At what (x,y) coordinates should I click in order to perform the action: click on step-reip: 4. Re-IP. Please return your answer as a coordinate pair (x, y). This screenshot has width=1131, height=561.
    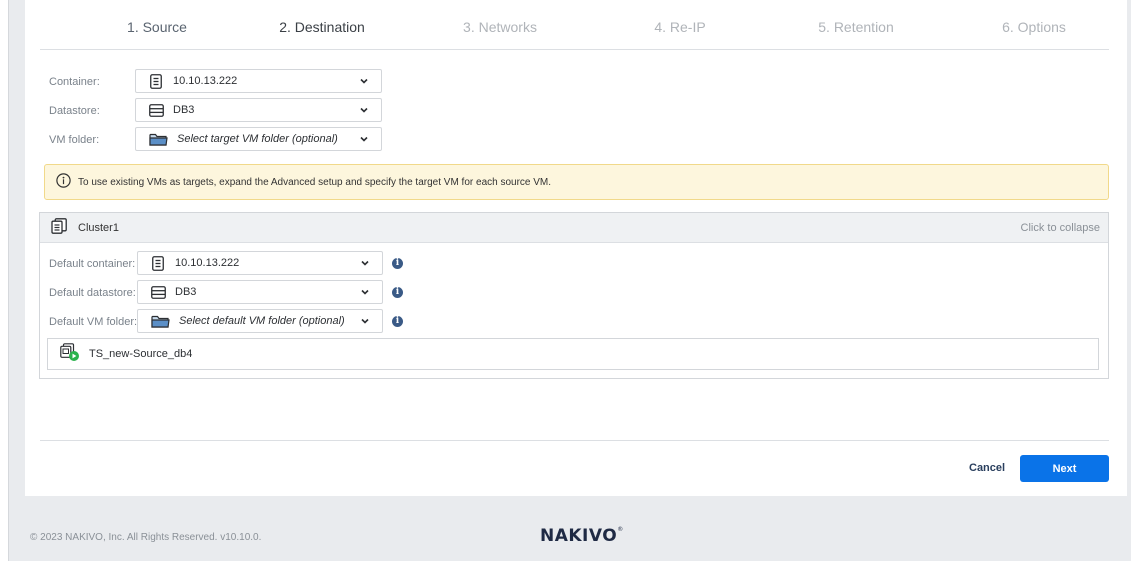
    Looking at the image, I should click on (679, 27).